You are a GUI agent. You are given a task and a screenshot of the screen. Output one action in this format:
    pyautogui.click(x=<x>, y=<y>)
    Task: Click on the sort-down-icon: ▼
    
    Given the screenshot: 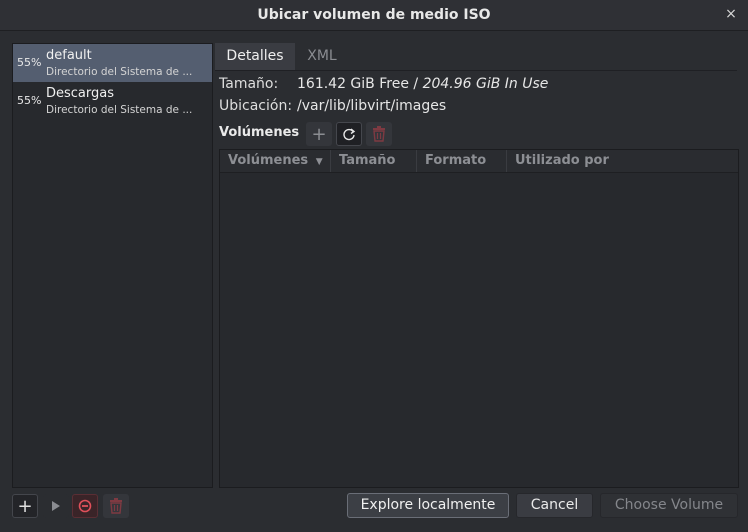 What is the action you would take?
    pyautogui.click(x=319, y=162)
    